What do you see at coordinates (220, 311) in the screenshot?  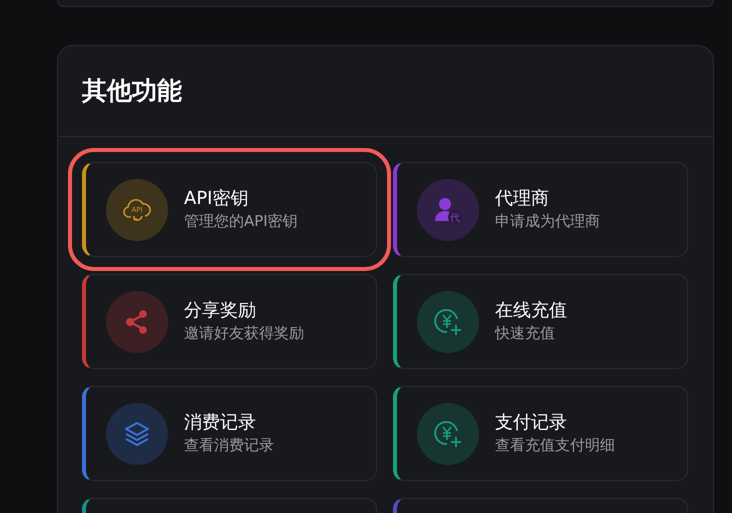 I see `card-title: 分享奖励` at bounding box center [220, 311].